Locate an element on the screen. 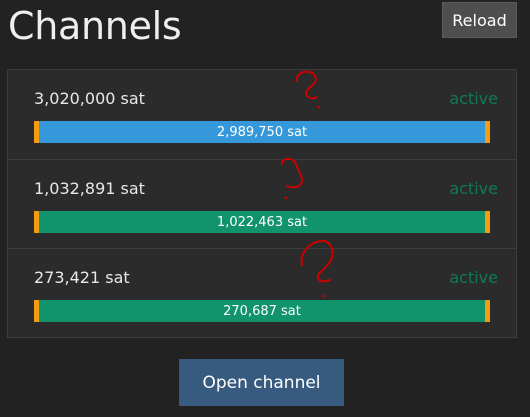 The image size is (530, 417). channel-balance-label: 270,687 sat is located at coordinates (262, 311).